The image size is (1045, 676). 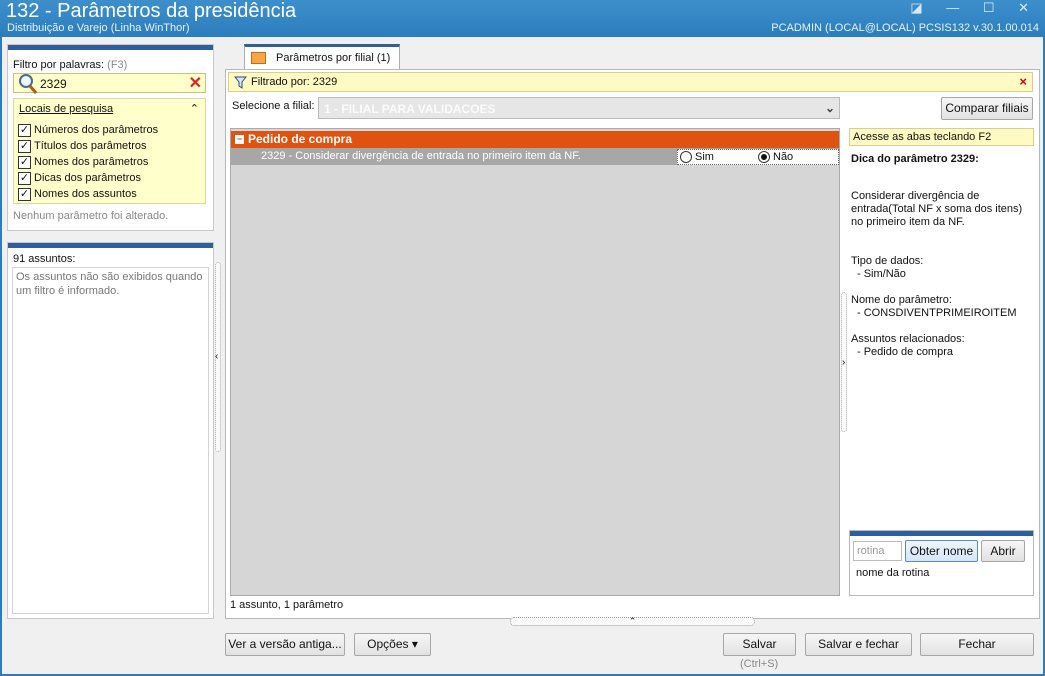 What do you see at coordinates (922, 137) in the screenshot?
I see `tip-bar-text: Acesse as abas teclando F2` at bounding box center [922, 137].